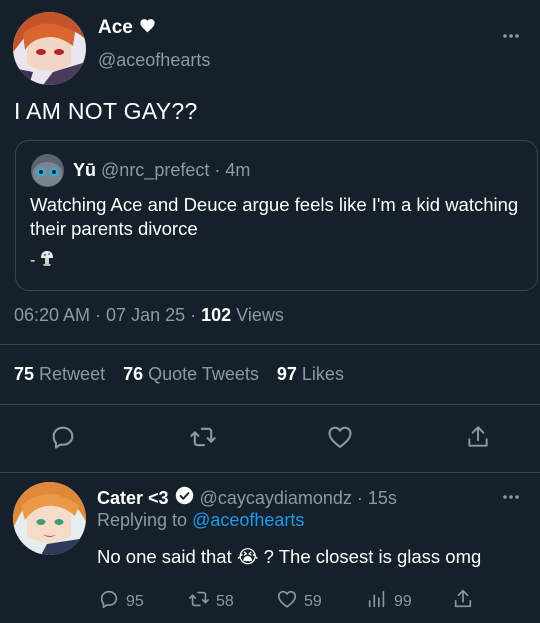 This screenshot has height=623, width=540. What do you see at coordinates (211, 601) in the screenshot?
I see `reply-retweet-button: 58` at bounding box center [211, 601].